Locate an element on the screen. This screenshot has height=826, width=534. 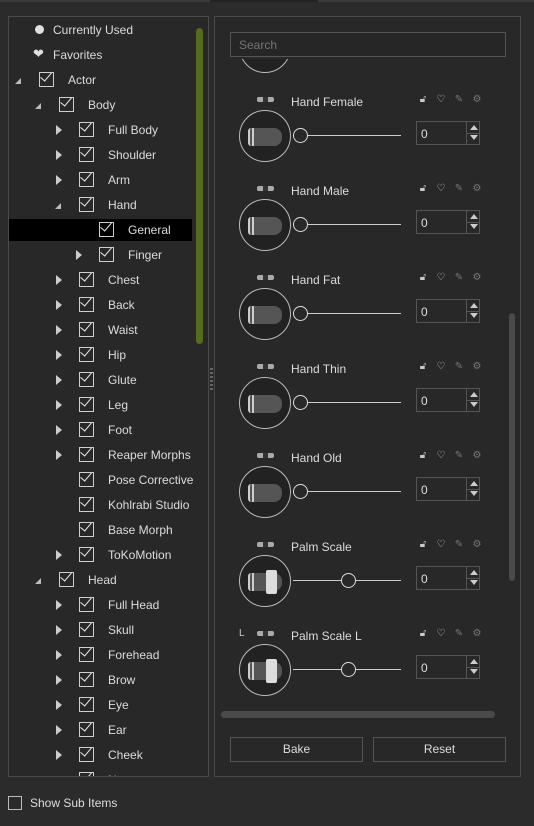
tree-item: Ear is located at coordinates (100, 730).